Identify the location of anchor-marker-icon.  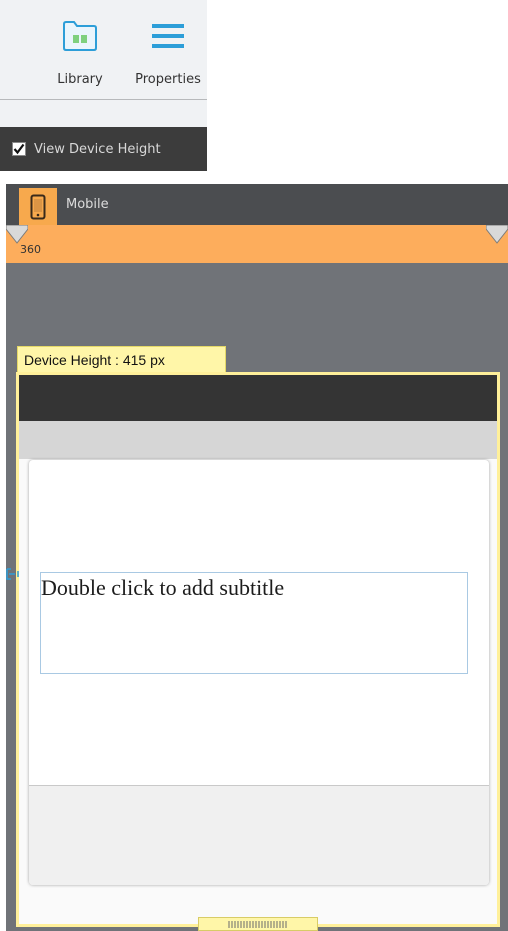
(13, 574).